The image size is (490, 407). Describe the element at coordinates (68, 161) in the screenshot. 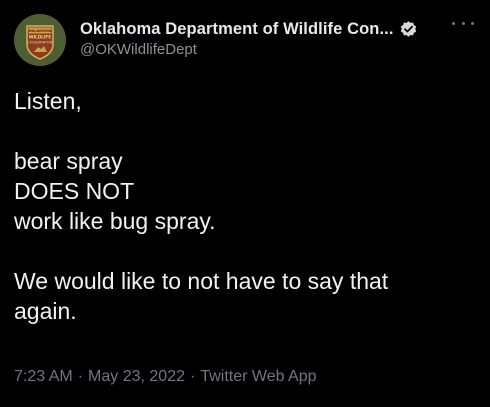

I see `tweet-line: bear spray` at that location.